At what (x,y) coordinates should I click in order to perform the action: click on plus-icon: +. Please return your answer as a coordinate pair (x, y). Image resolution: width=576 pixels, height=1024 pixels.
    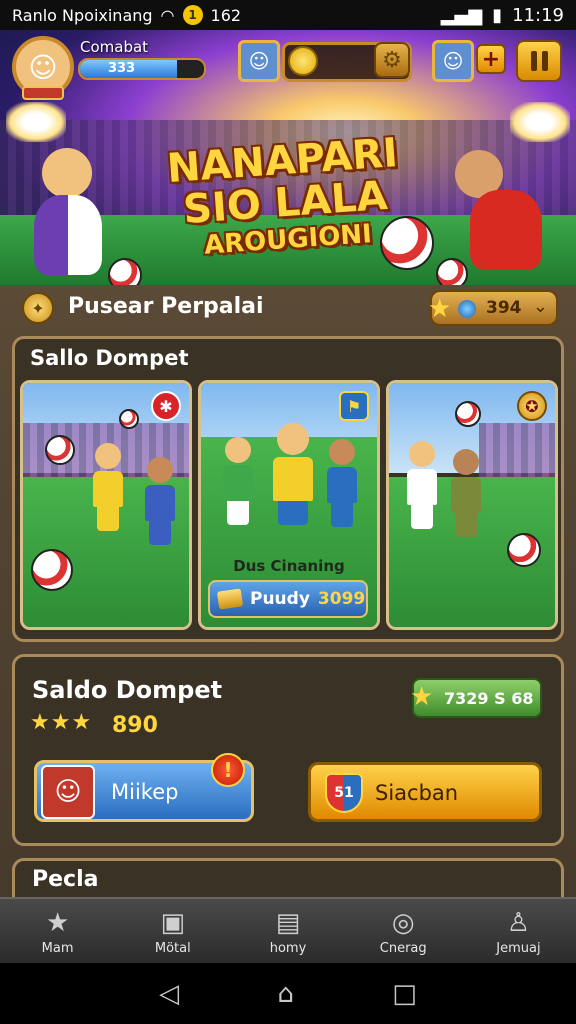
    Looking at the image, I should click on (491, 59).